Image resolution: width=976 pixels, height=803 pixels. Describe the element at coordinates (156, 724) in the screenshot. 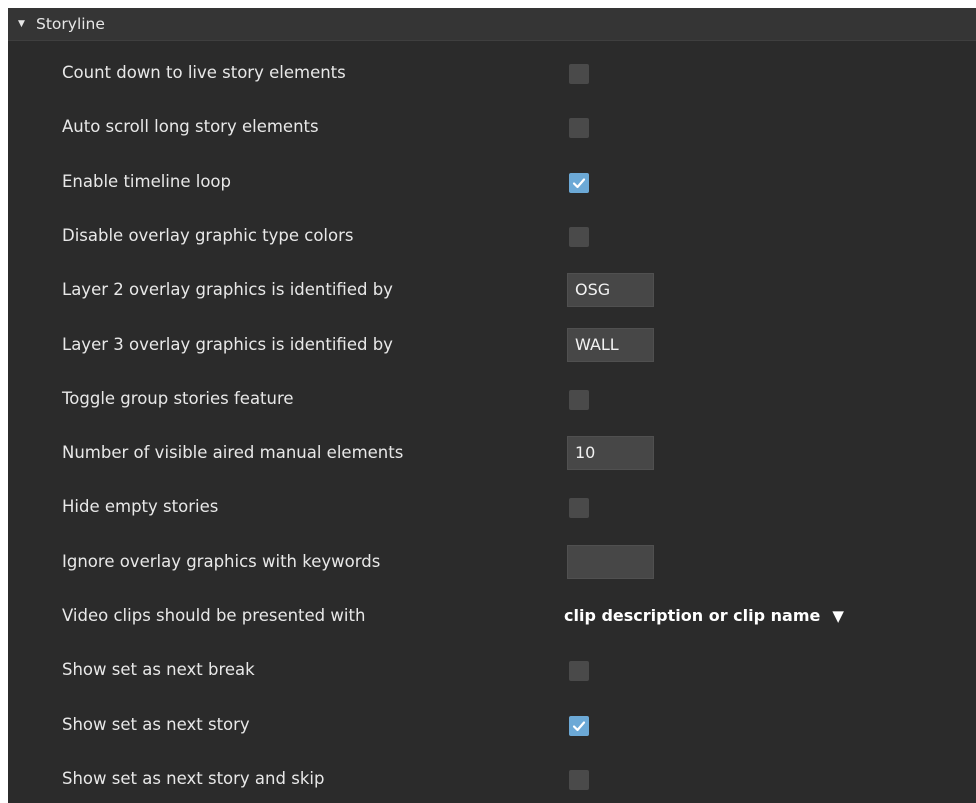

I see `setting-label: Show set as next story` at that location.